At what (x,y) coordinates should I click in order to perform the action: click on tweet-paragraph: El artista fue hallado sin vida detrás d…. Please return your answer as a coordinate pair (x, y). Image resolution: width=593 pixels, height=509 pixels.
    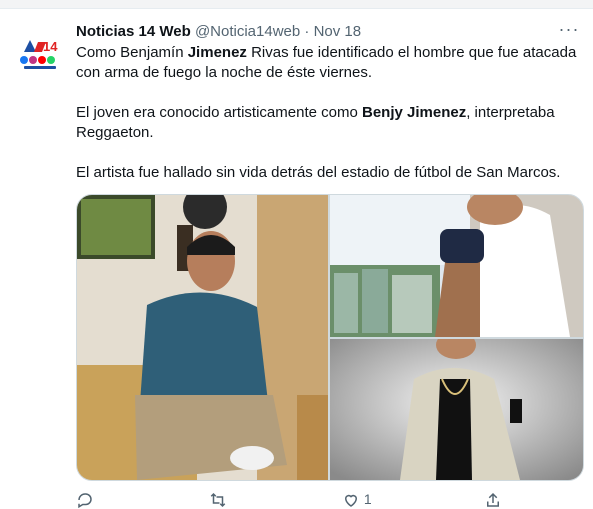
    Looking at the image, I should click on (330, 173).